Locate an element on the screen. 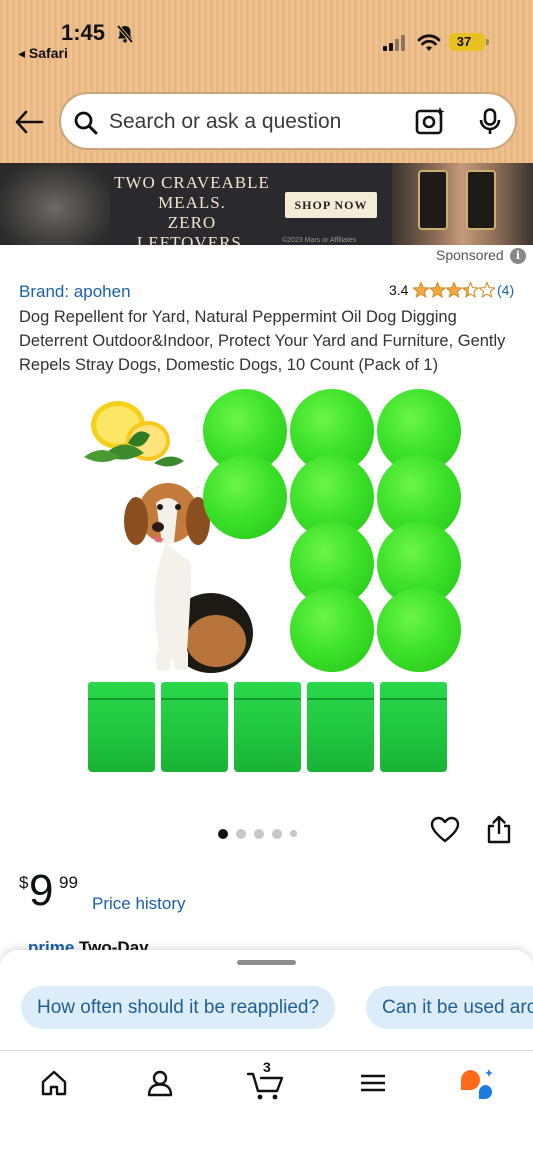 The width and height of the screenshot is (533, 1159). price-whole: 9 is located at coordinates (41, 890).